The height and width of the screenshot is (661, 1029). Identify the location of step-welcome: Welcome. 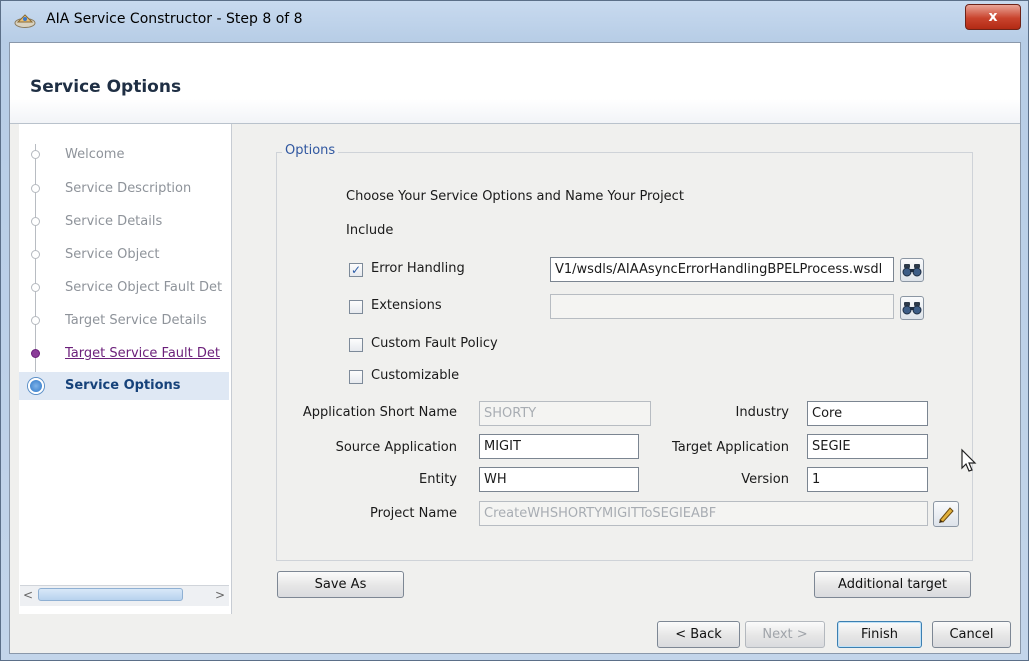
(124, 155).